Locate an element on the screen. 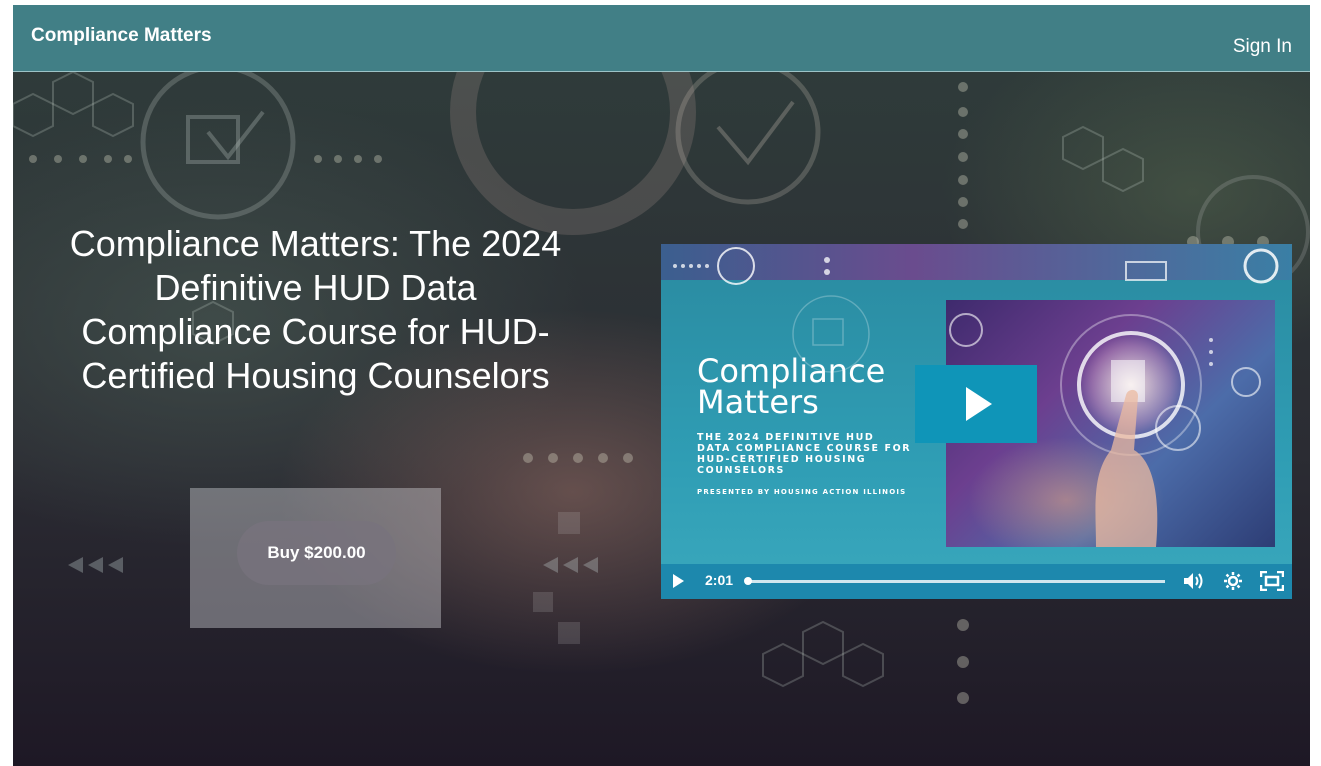  volume-icon is located at coordinates (1193, 581).